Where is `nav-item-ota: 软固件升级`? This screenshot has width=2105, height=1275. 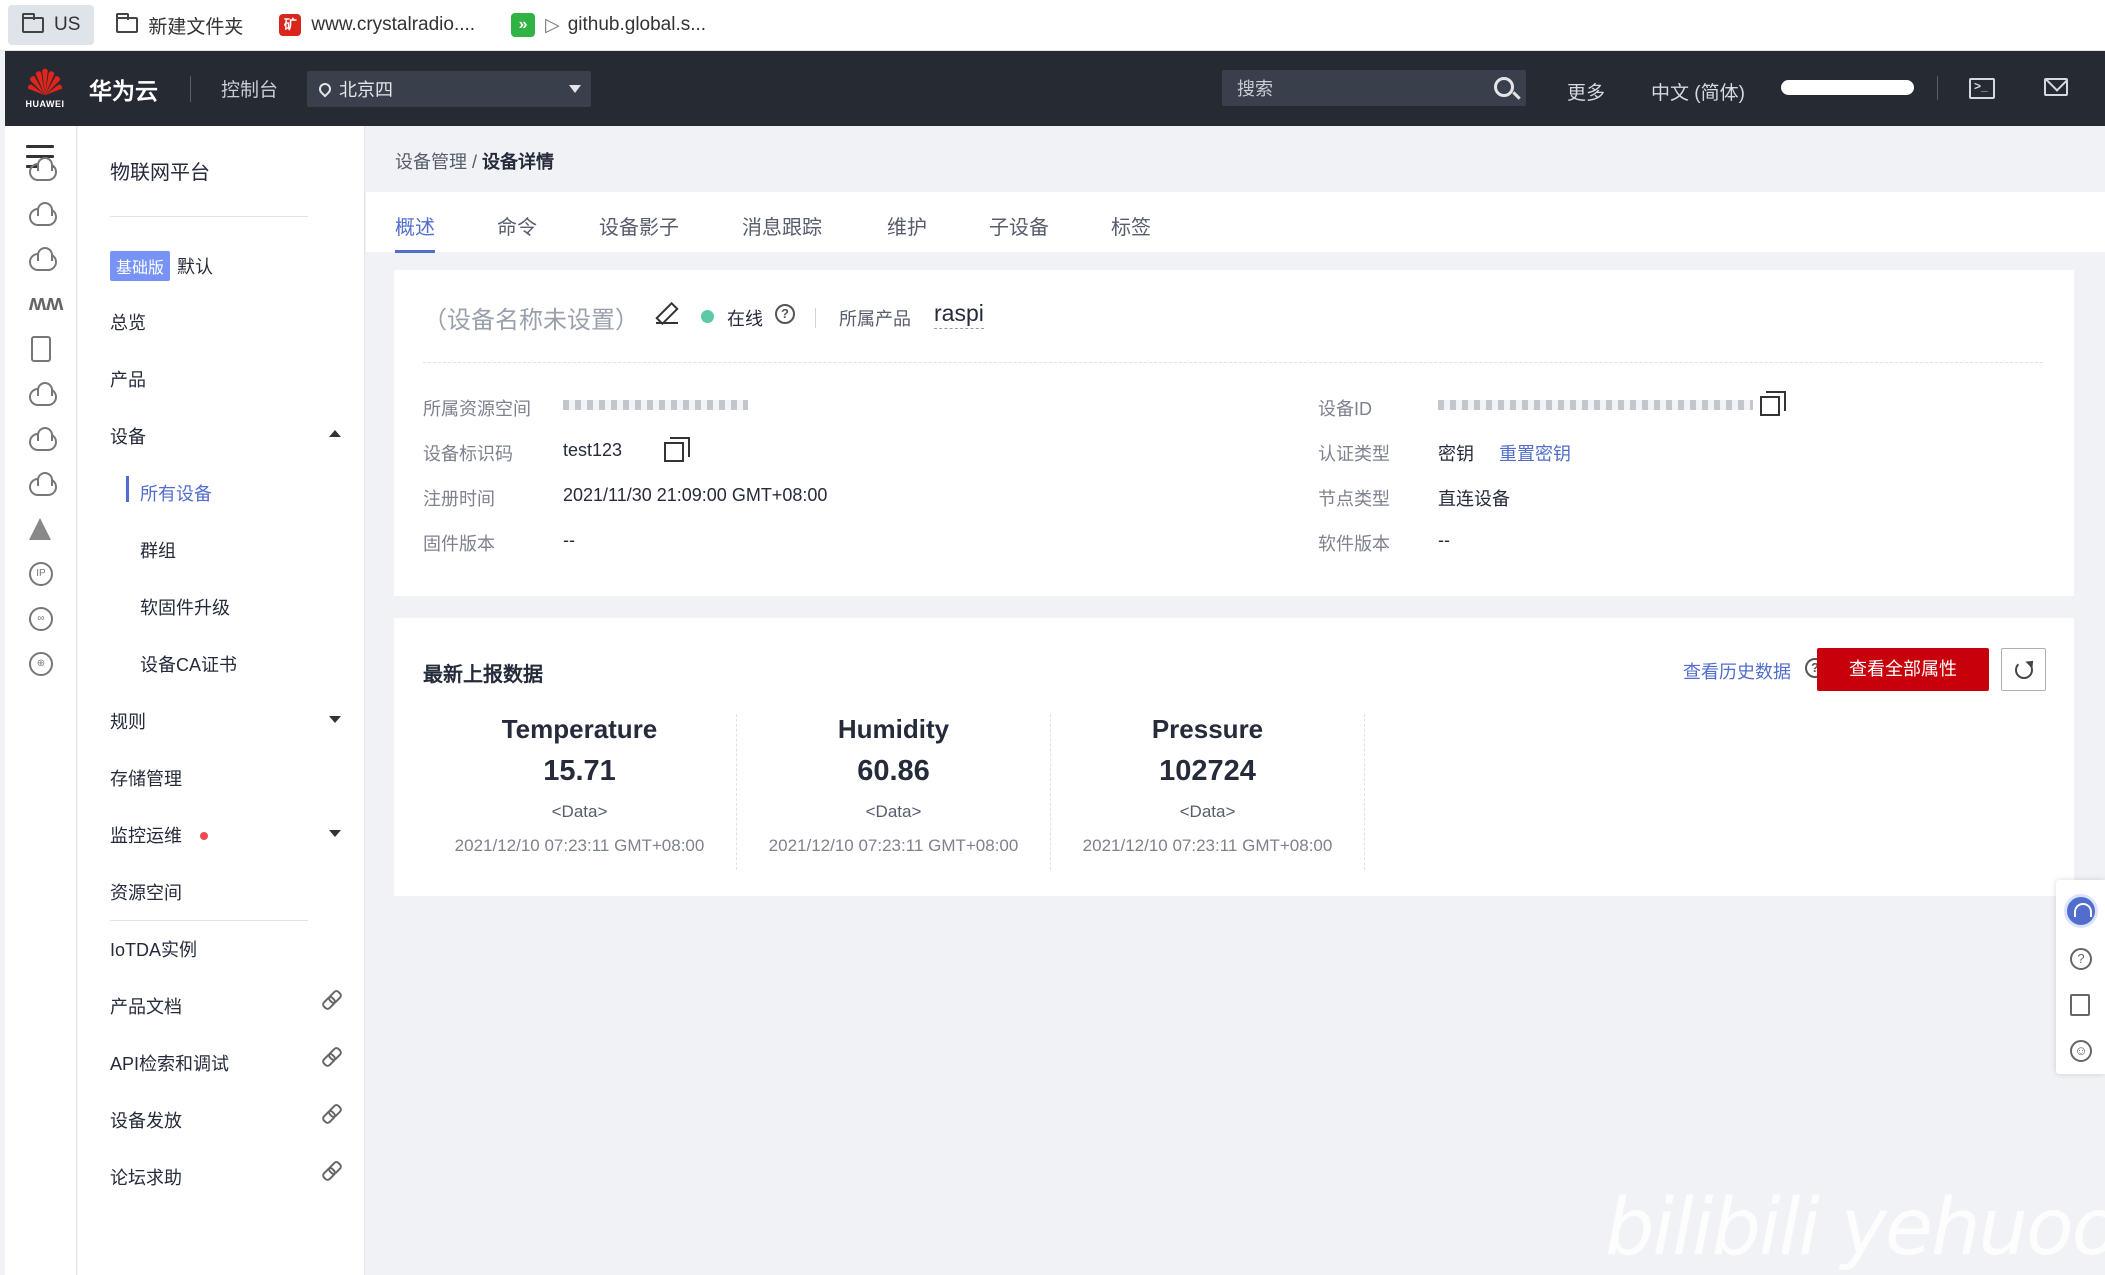
nav-item-ota: 软固件升级 is located at coordinates (185, 607).